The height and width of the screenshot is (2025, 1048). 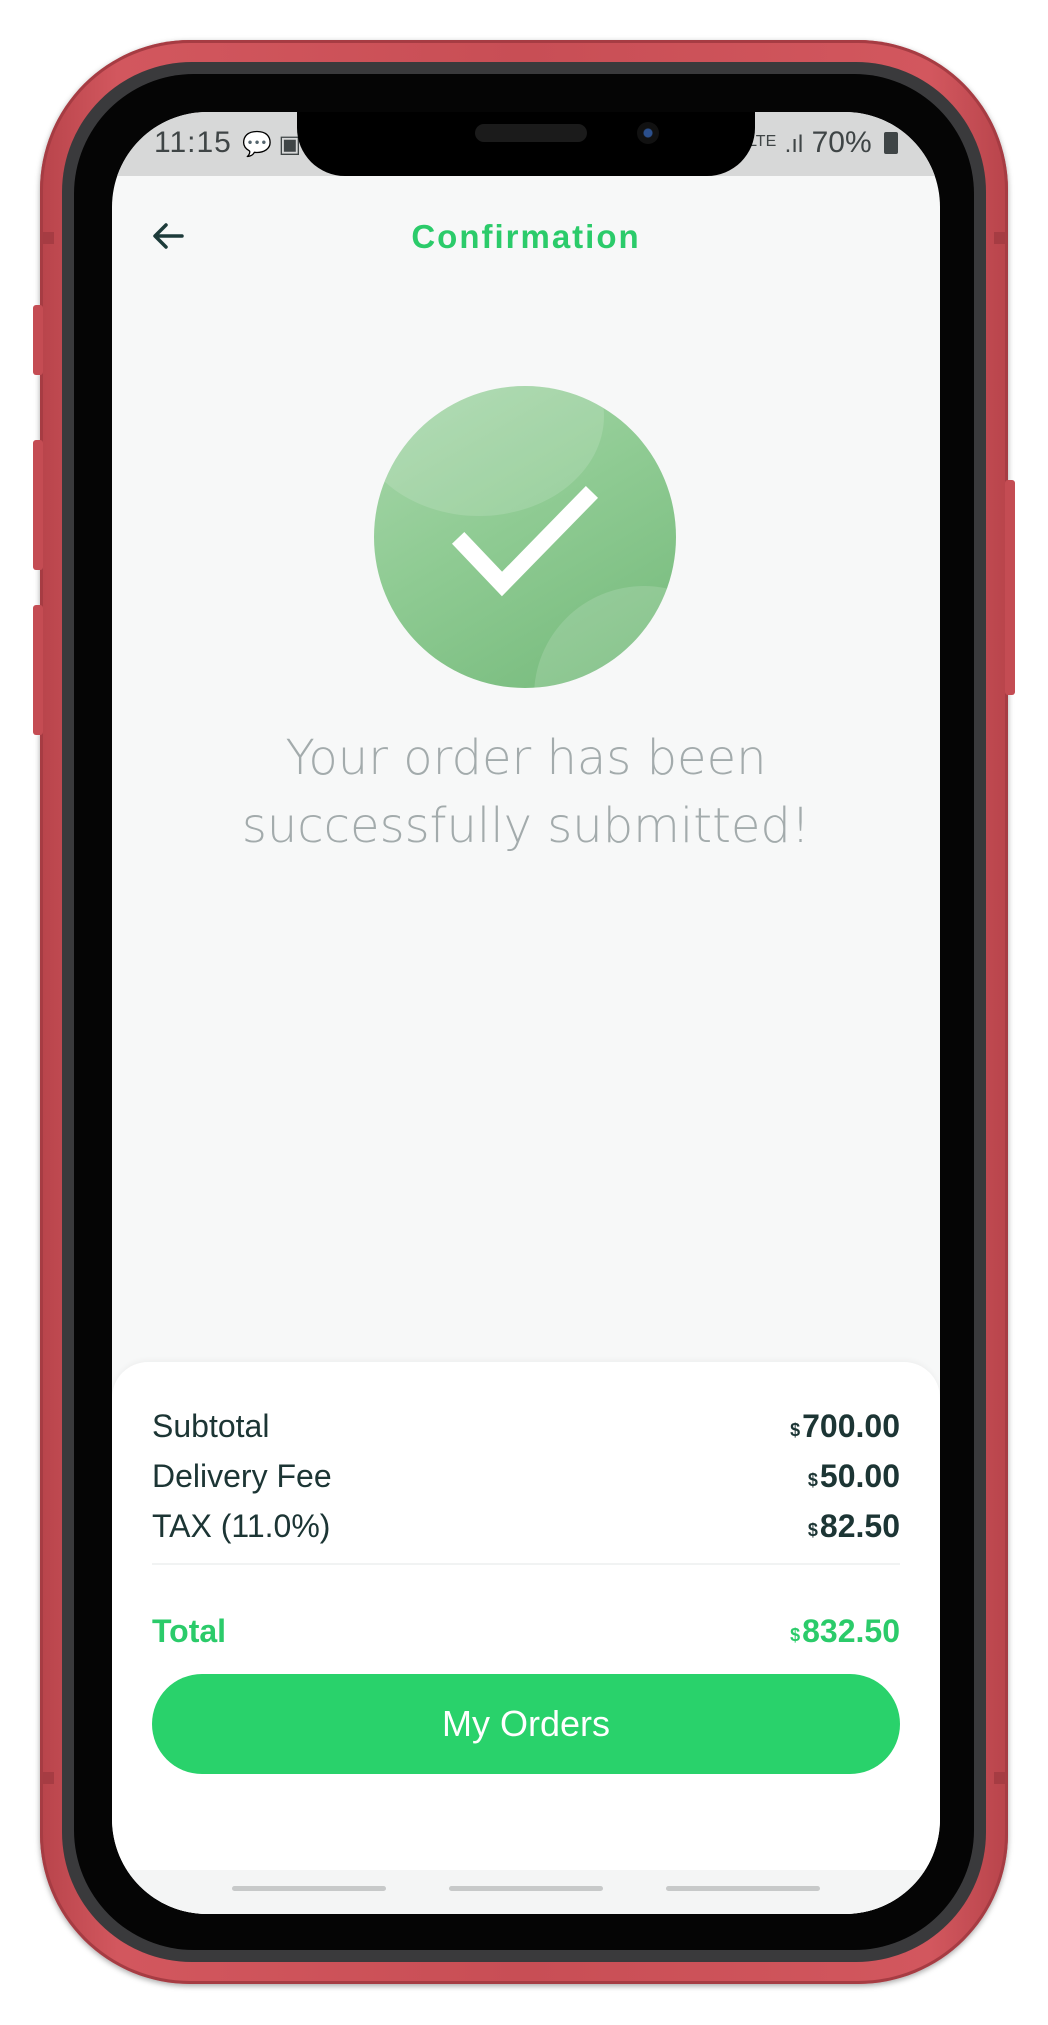 What do you see at coordinates (526, 1888) in the screenshot?
I see `nav-home-button` at bounding box center [526, 1888].